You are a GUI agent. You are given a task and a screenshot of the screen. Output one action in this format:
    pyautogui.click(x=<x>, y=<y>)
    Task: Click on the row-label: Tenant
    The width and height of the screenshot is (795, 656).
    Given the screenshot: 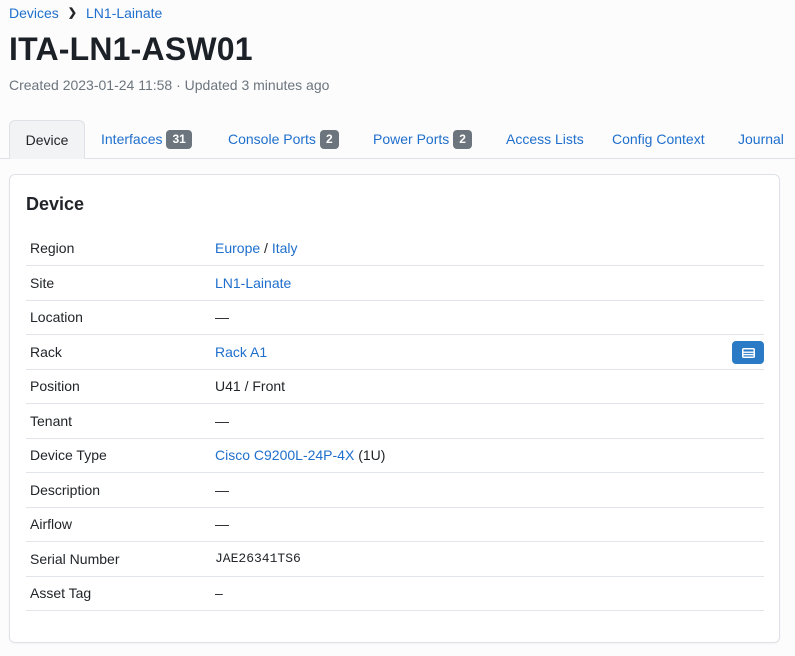 What is the action you would take?
    pyautogui.click(x=118, y=421)
    